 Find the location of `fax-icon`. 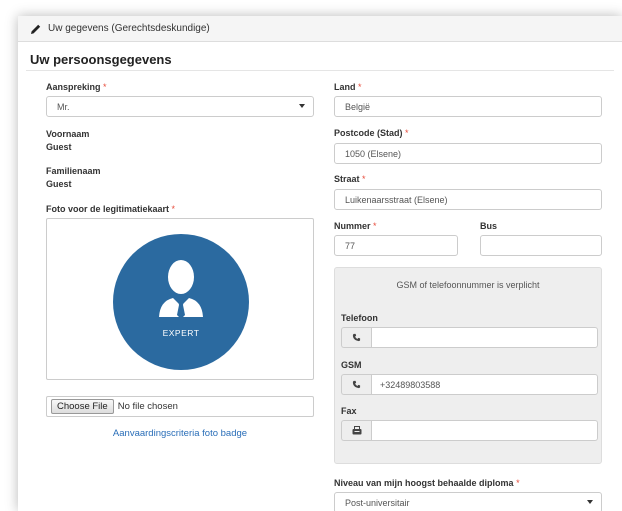

fax-icon is located at coordinates (356, 430).